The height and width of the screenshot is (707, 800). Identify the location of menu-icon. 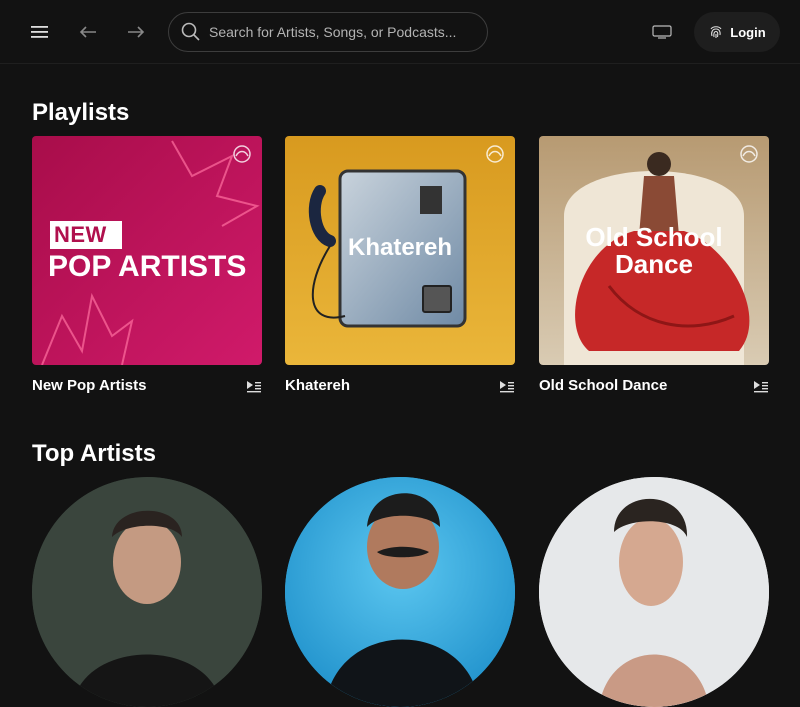
(39, 32).